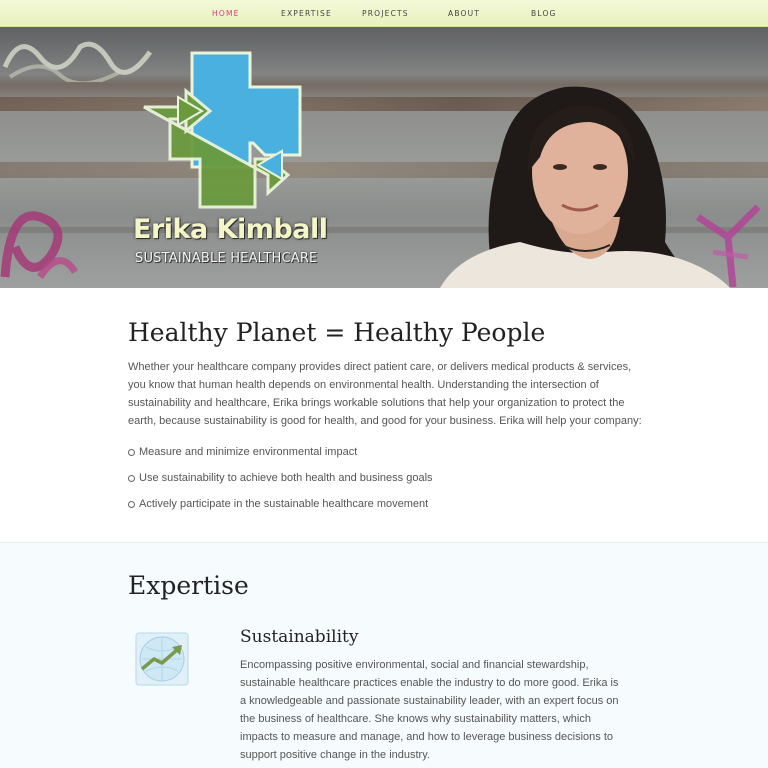  What do you see at coordinates (162, 659) in the screenshot?
I see `globe-chart-icon` at bounding box center [162, 659].